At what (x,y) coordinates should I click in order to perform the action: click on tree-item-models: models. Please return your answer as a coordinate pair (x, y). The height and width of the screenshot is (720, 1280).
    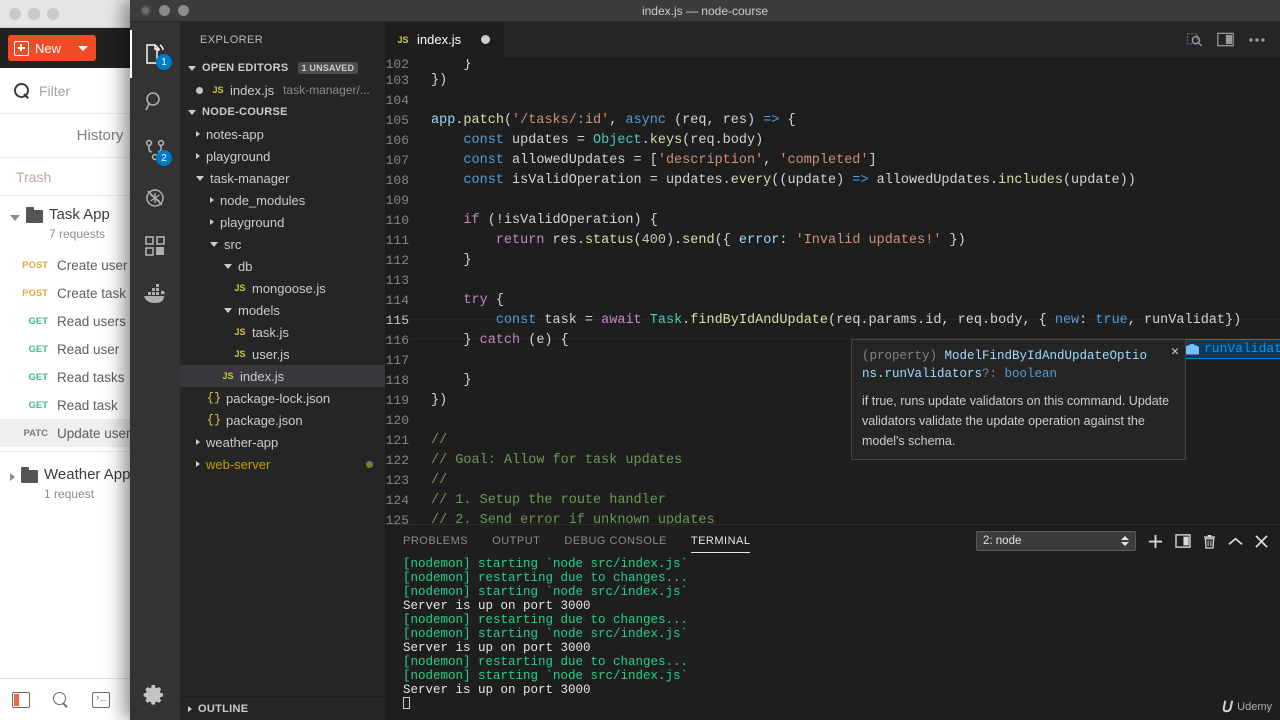
    Looking at the image, I should click on (282, 310).